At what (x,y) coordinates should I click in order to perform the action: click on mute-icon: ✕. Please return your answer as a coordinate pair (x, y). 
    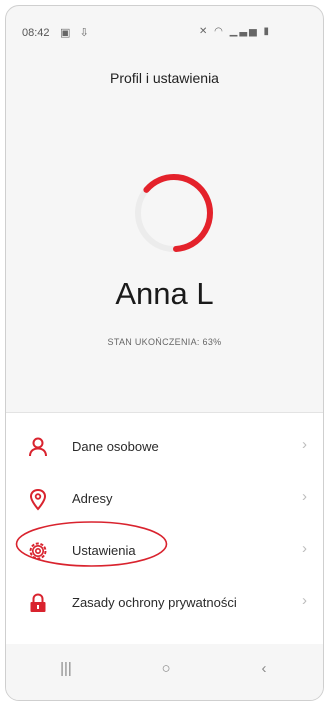
    Looking at the image, I should click on (204, 31).